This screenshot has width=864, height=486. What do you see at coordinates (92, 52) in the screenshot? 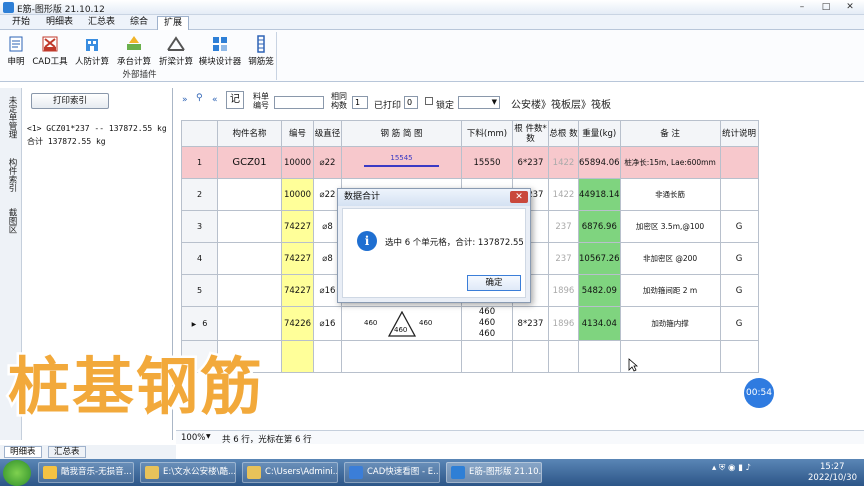
I see `civil-defense-button: 人防计算` at bounding box center [92, 52].